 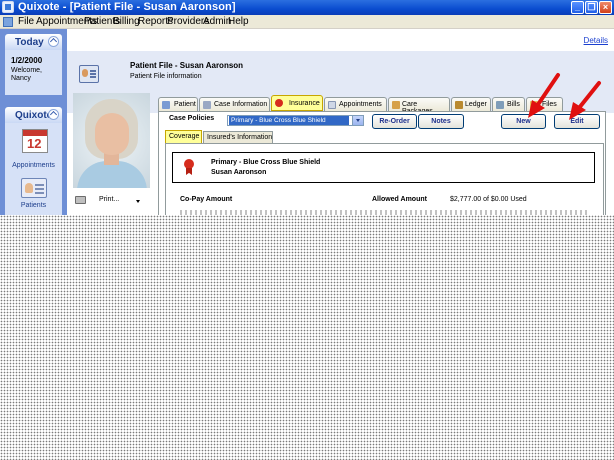 I want to click on welcome-text: Welcome,, so click(x=26, y=70).